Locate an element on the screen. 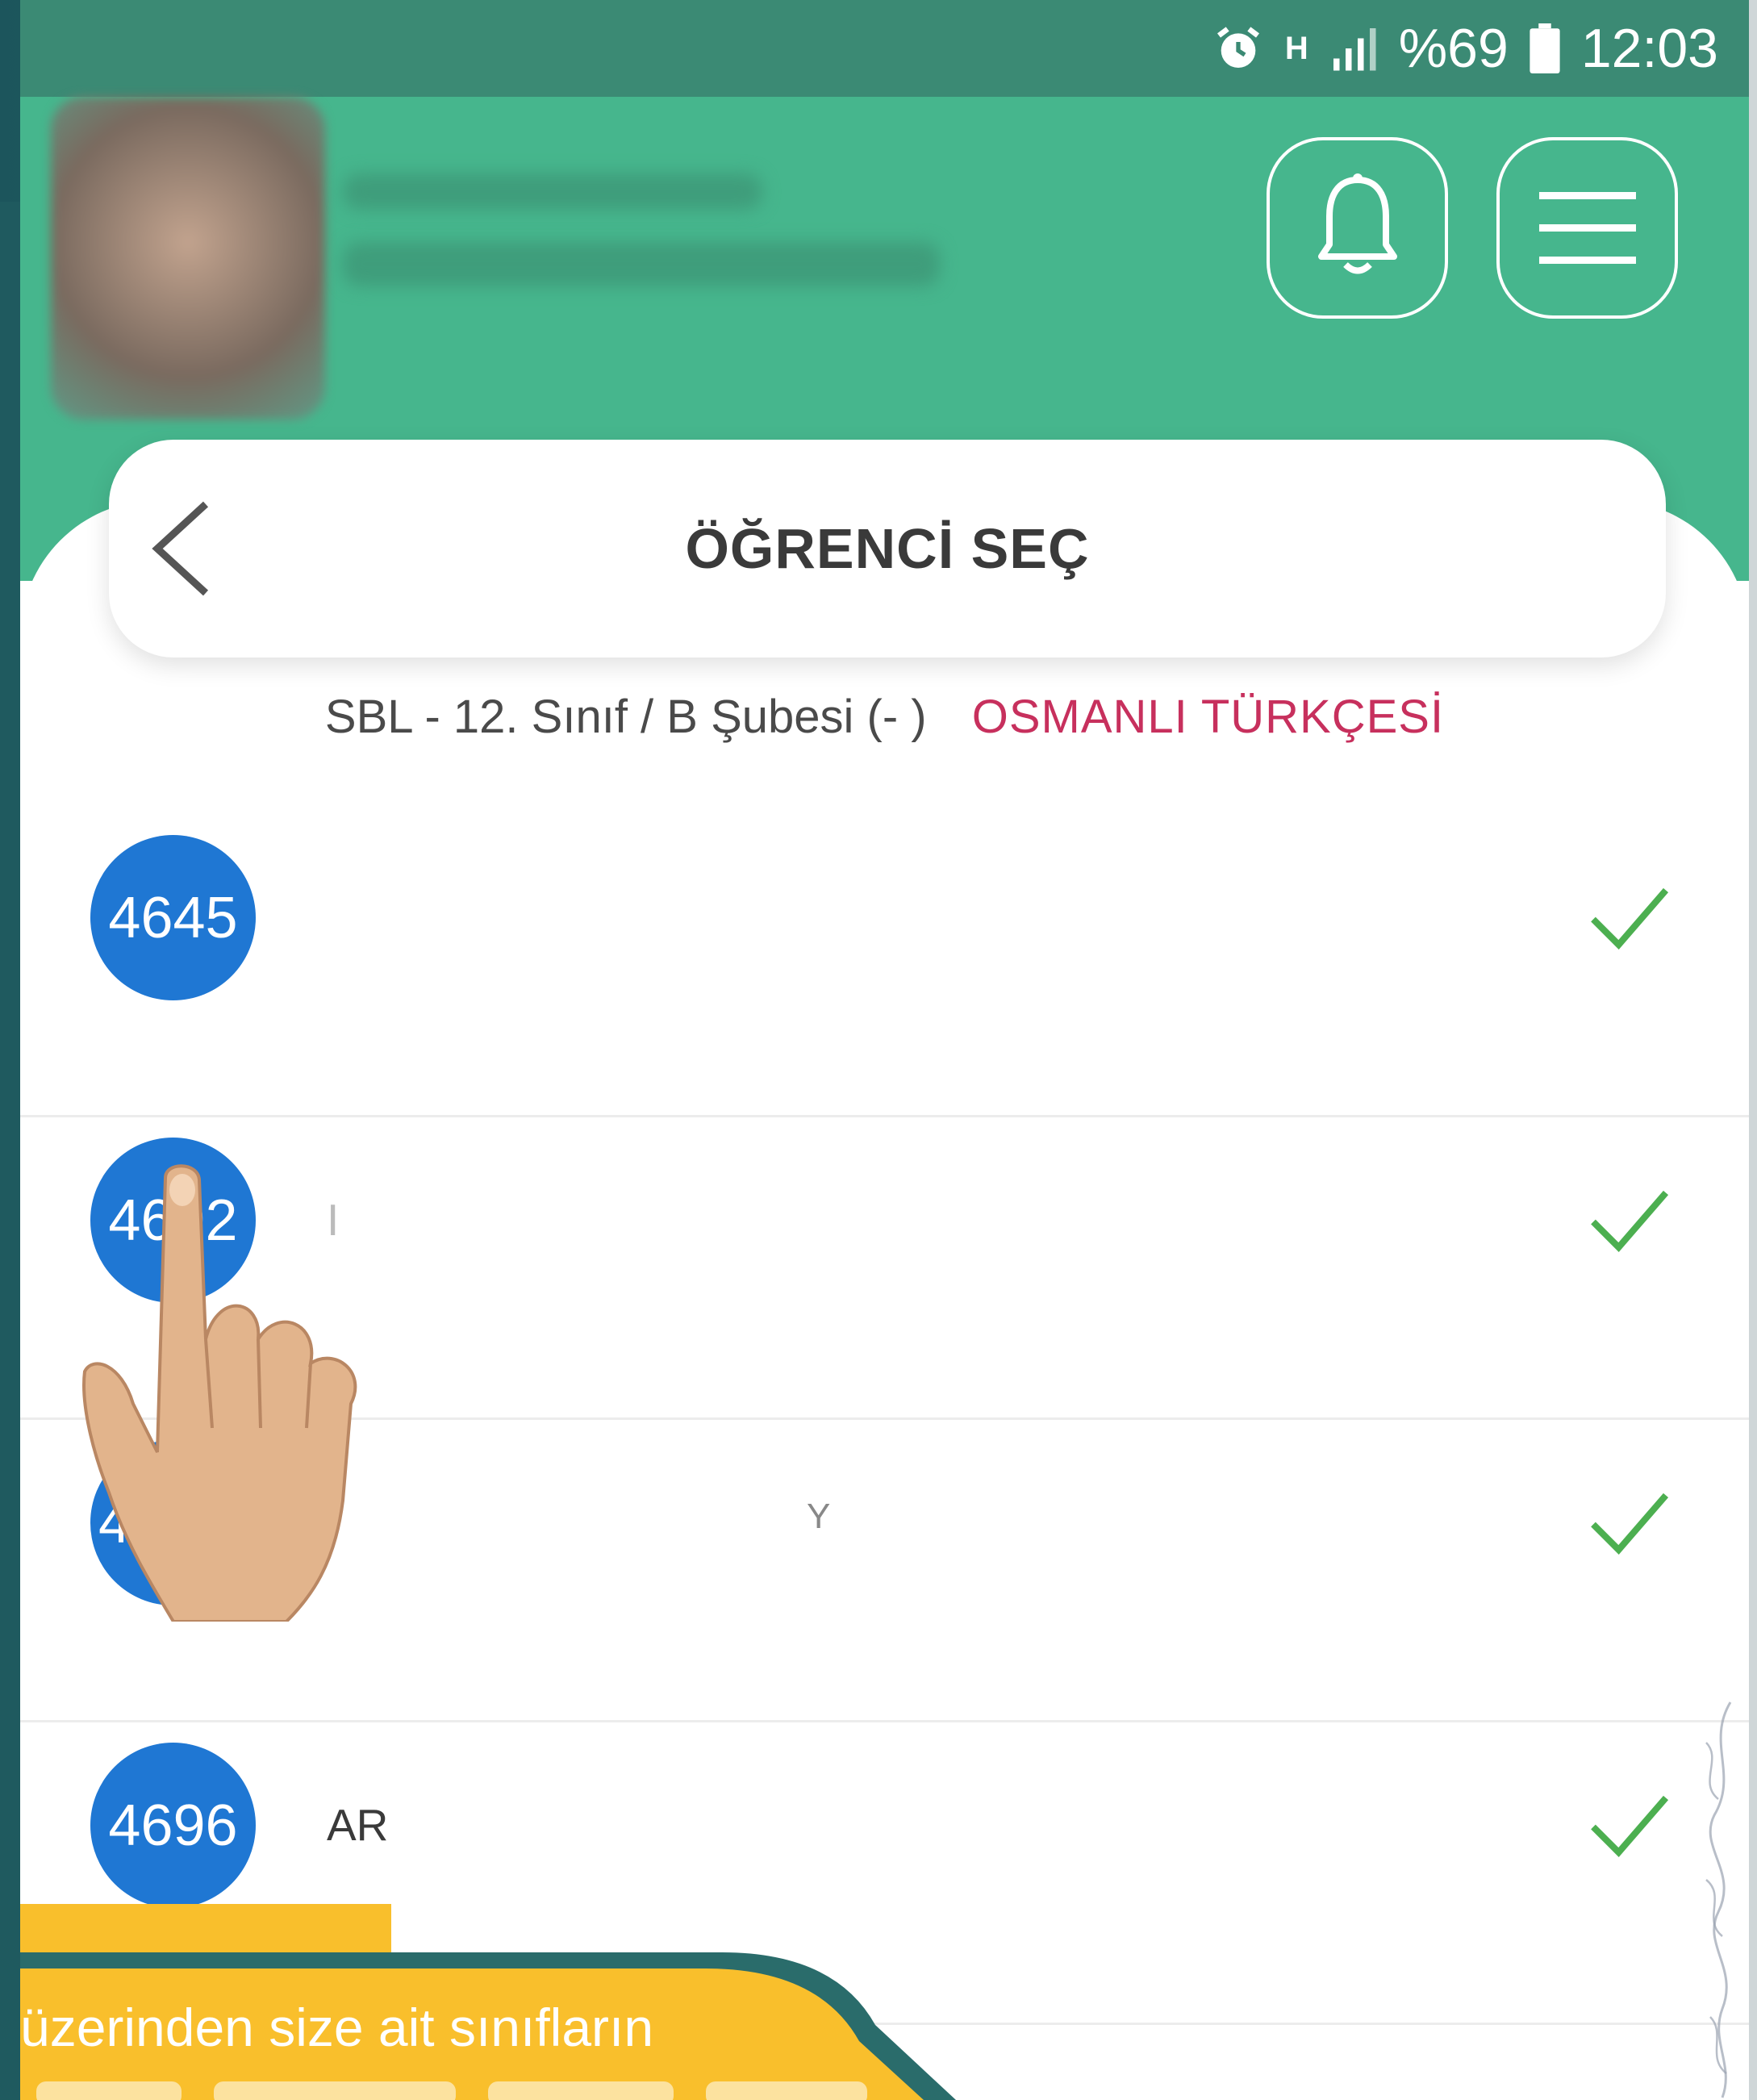 The width and height of the screenshot is (1757, 2100). course-name: OSMANLI TÜRKÇESİ is located at coordinates (1208, 717).